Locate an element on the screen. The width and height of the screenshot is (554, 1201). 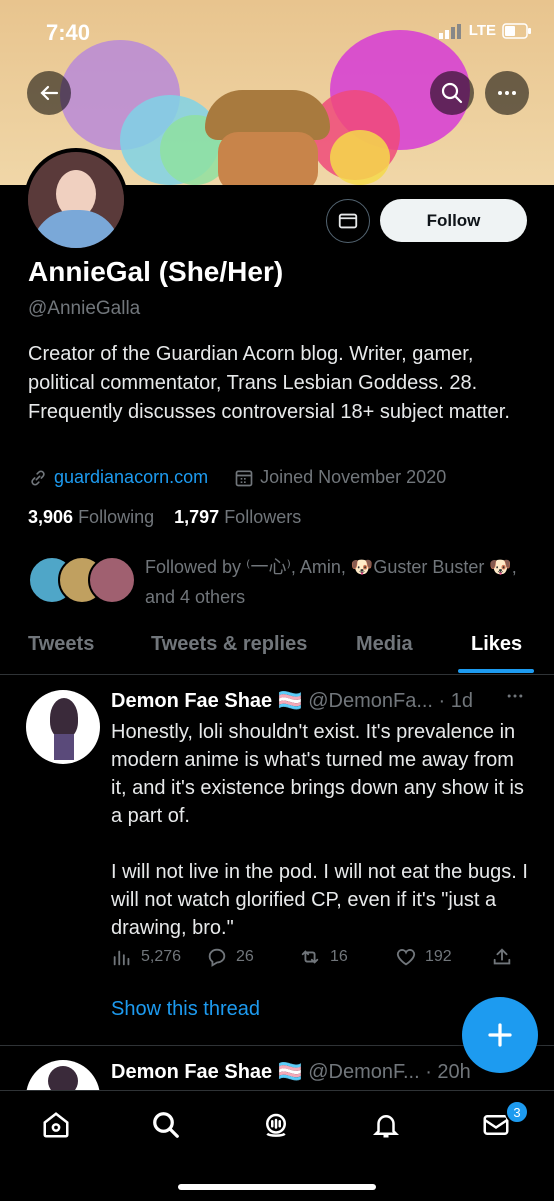
bell-icon is located at coordinates (386, 1126).